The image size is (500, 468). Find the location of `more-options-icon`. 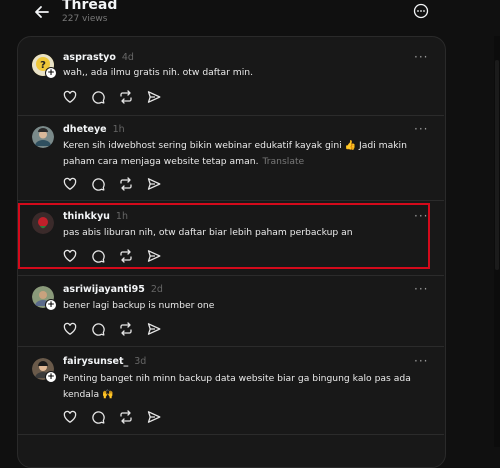

more-options-icon is located at coordinates (421, 11).